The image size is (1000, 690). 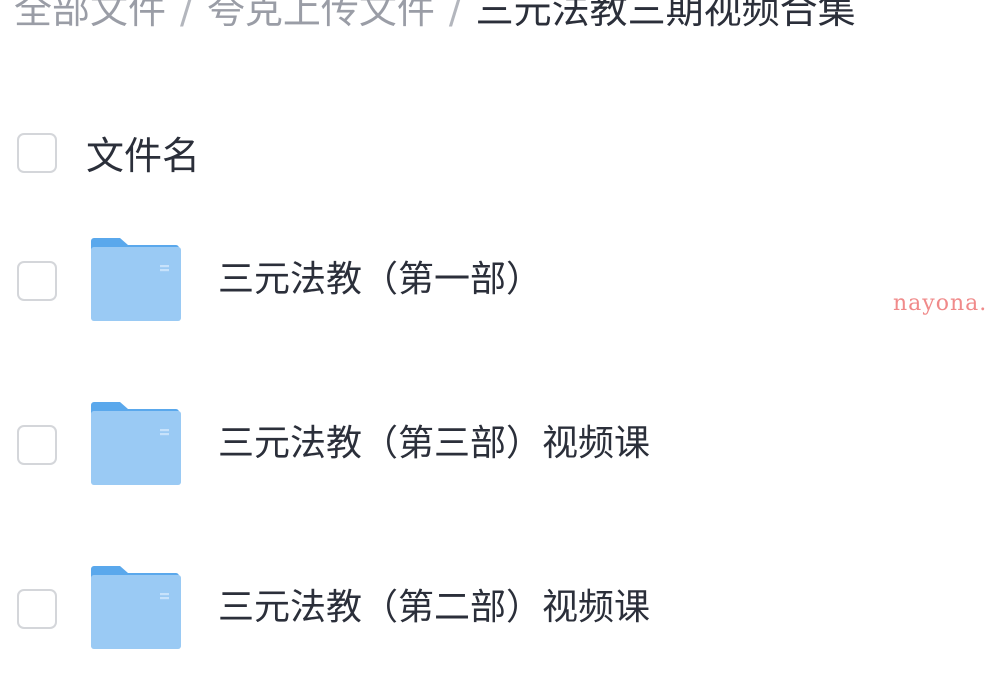 I want to click on file-row: 三元法教（第三部）视频课, so click(x=500, y=445).